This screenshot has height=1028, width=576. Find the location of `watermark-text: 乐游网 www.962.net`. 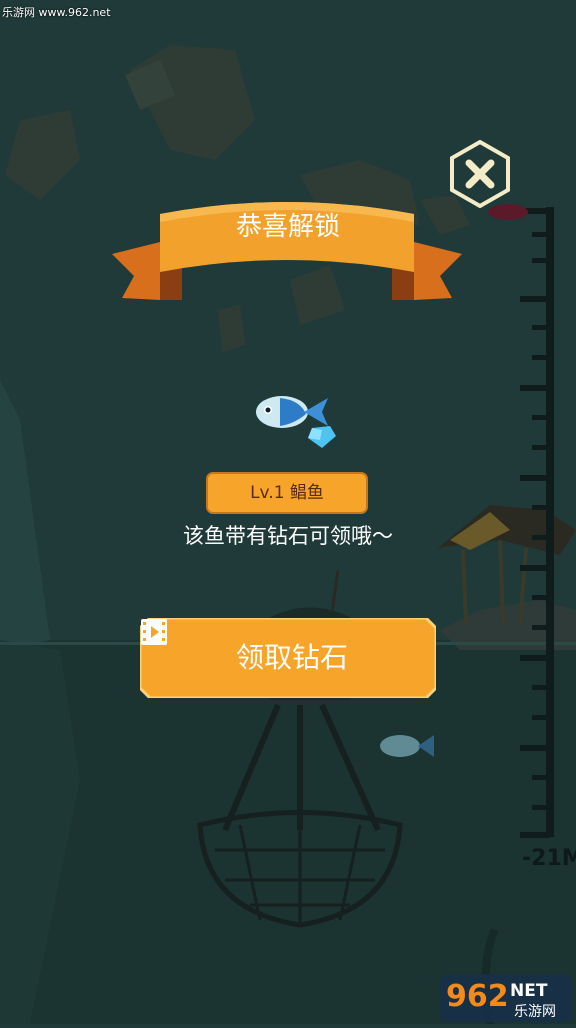

watermark-text: 乐游网 www.962.net is located at coordinates (56, 12).